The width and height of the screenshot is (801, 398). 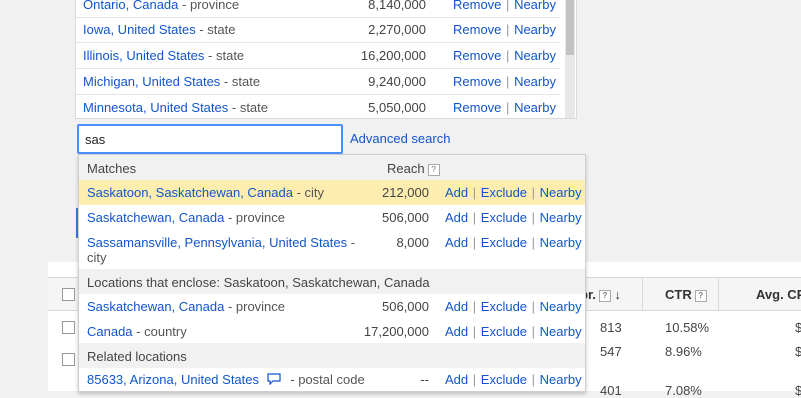 What do you see at coordinates (396, 331) in the screenshot?
I see `suggestion-reach: 17,200,000` at bounding box center [396, 331].